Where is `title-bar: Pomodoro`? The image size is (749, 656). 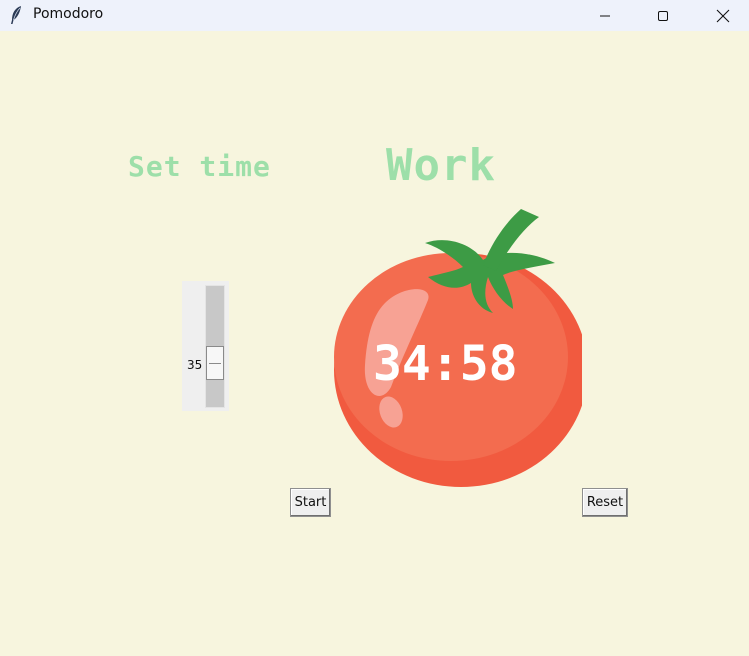
title-bar: Pomodoro is located at coordinates (374, 15).